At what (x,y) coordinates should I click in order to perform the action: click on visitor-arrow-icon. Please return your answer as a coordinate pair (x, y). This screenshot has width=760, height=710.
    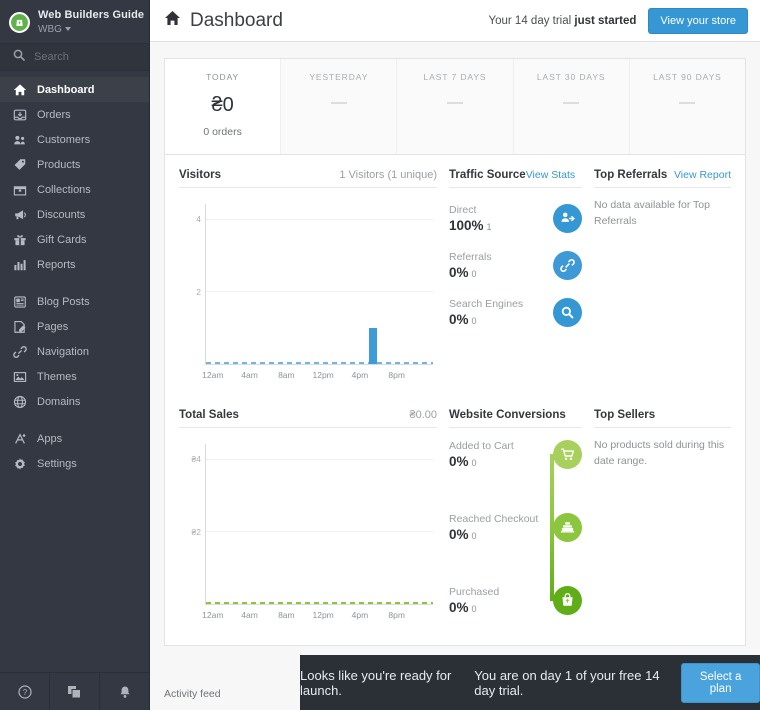
    Looking at the image, I should click on (567, 218).